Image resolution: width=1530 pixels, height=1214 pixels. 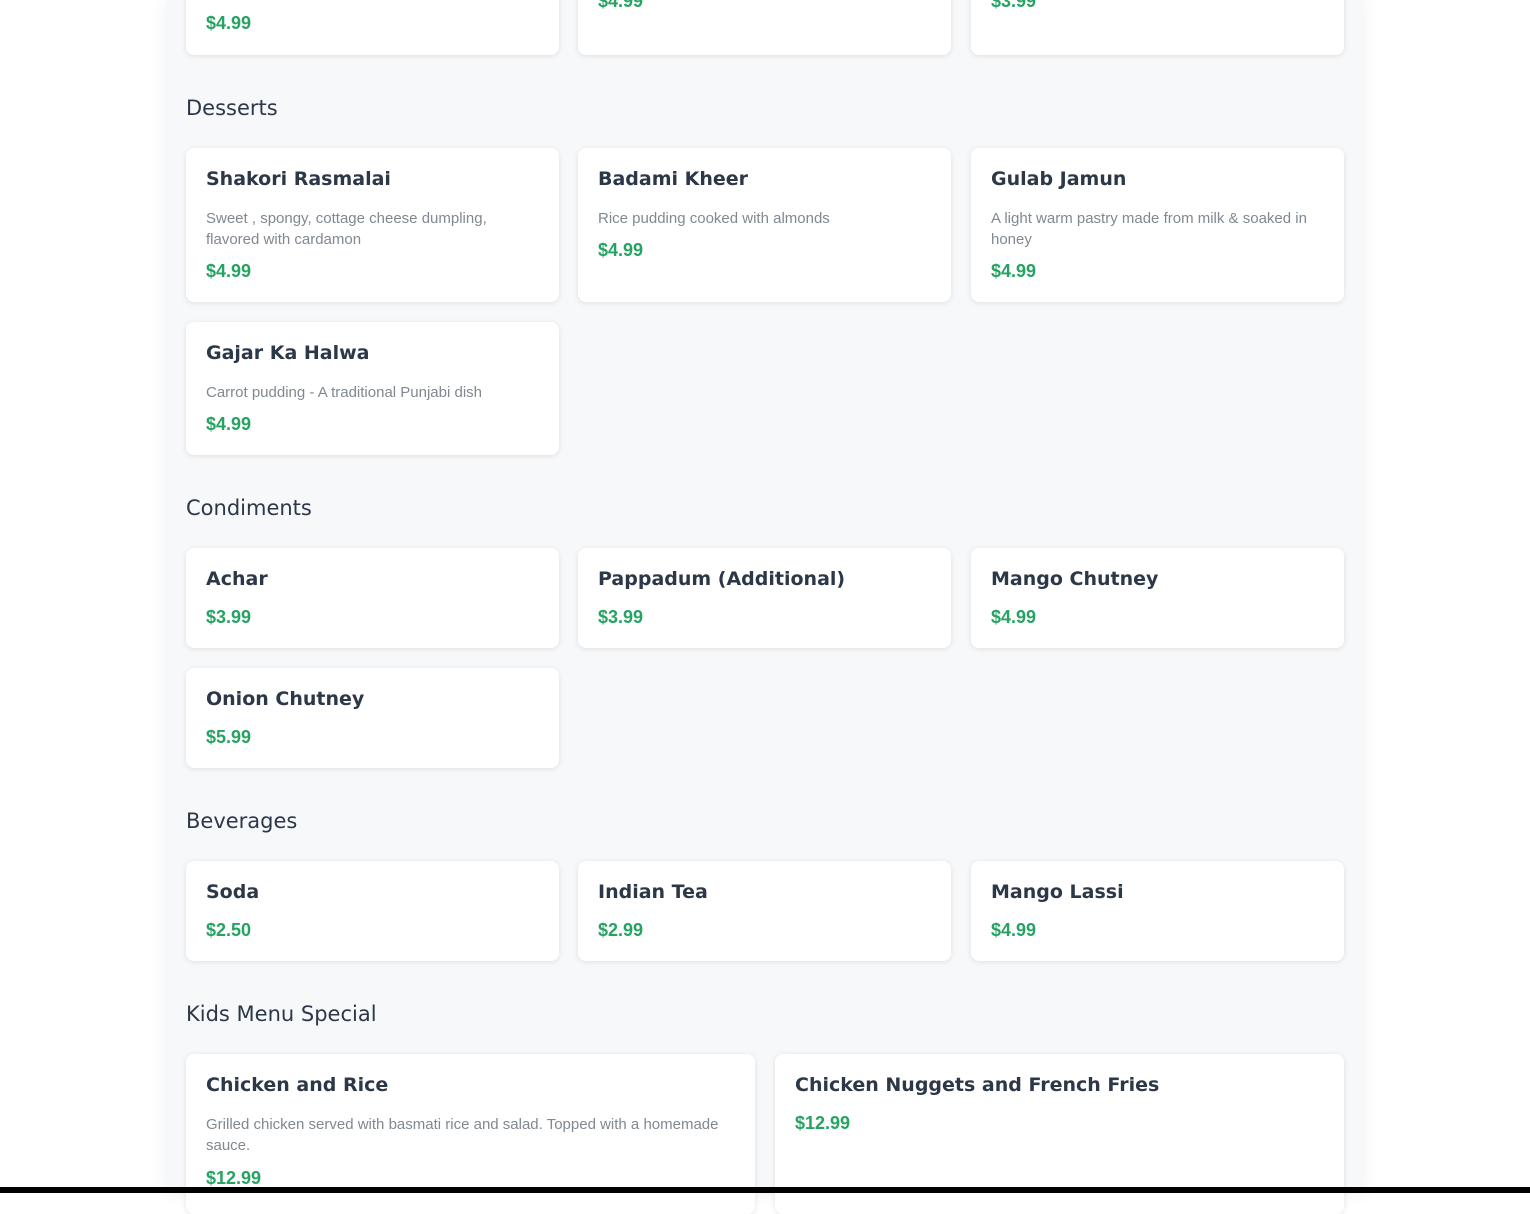 What do you see at coordinates (1059, 179) in the screenshot?
I see `menu-item-name: Gulab Jamun` at bounding box center [1059, 179].